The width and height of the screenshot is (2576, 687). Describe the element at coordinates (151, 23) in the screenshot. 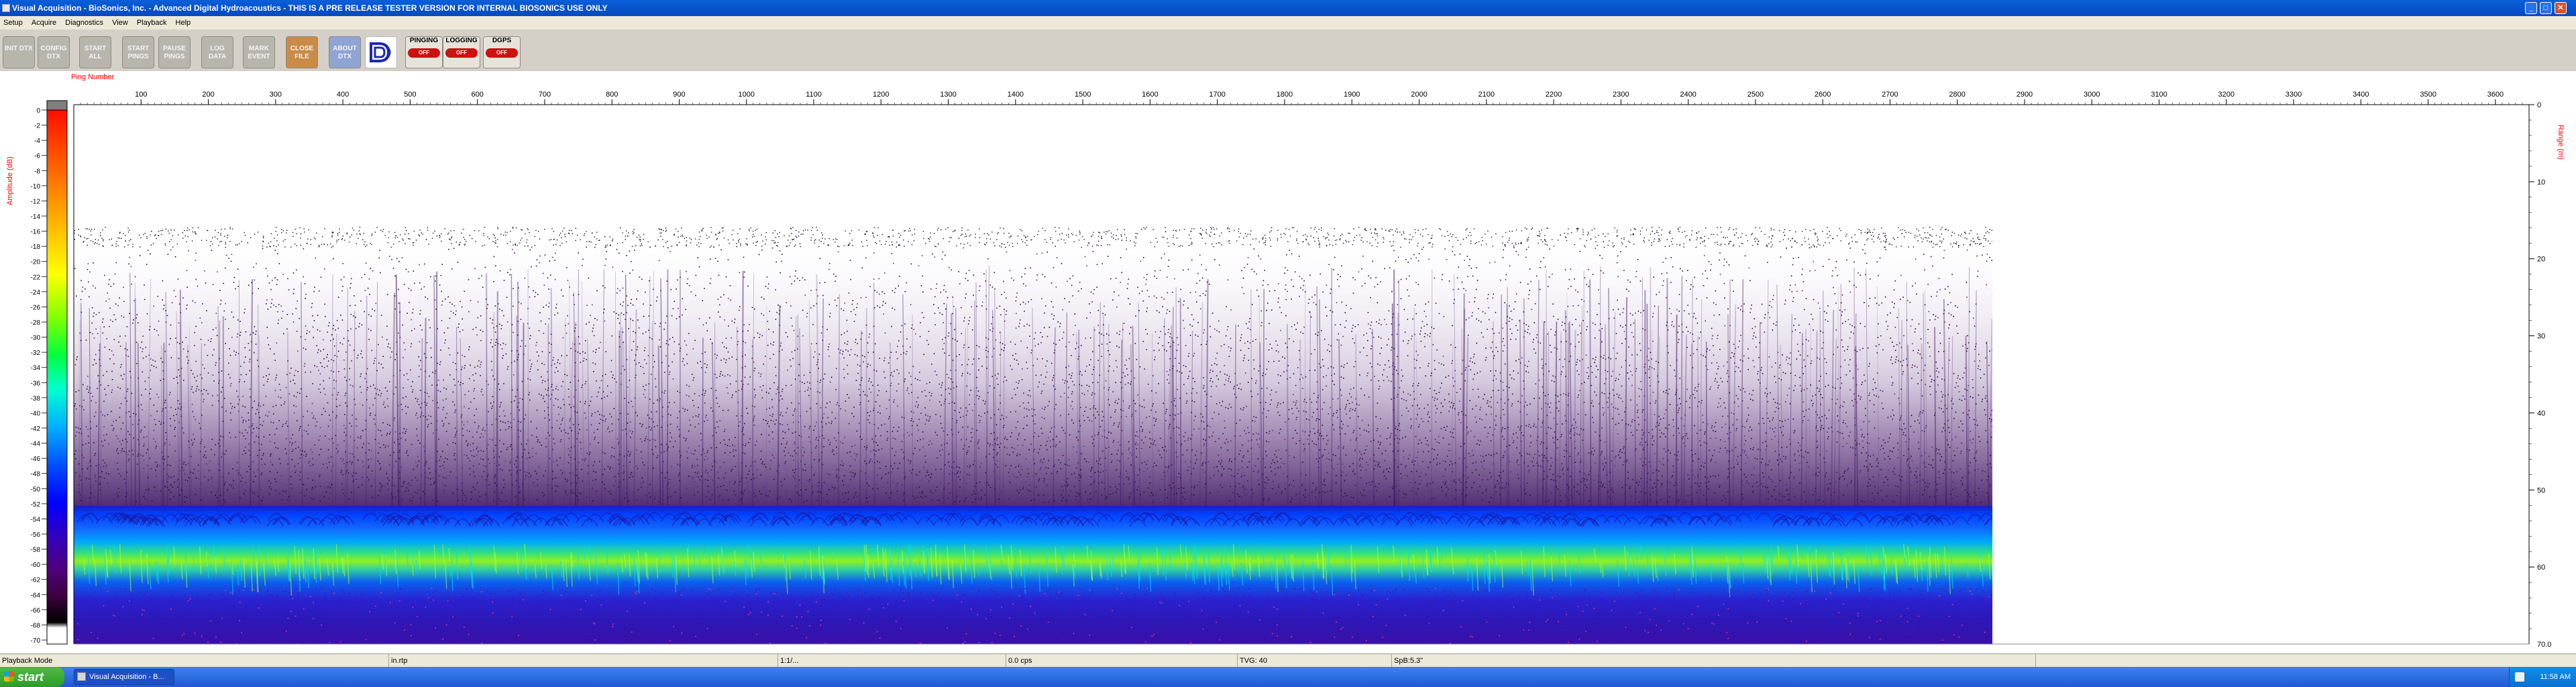

I see `menu-playback: Playback` at that location.